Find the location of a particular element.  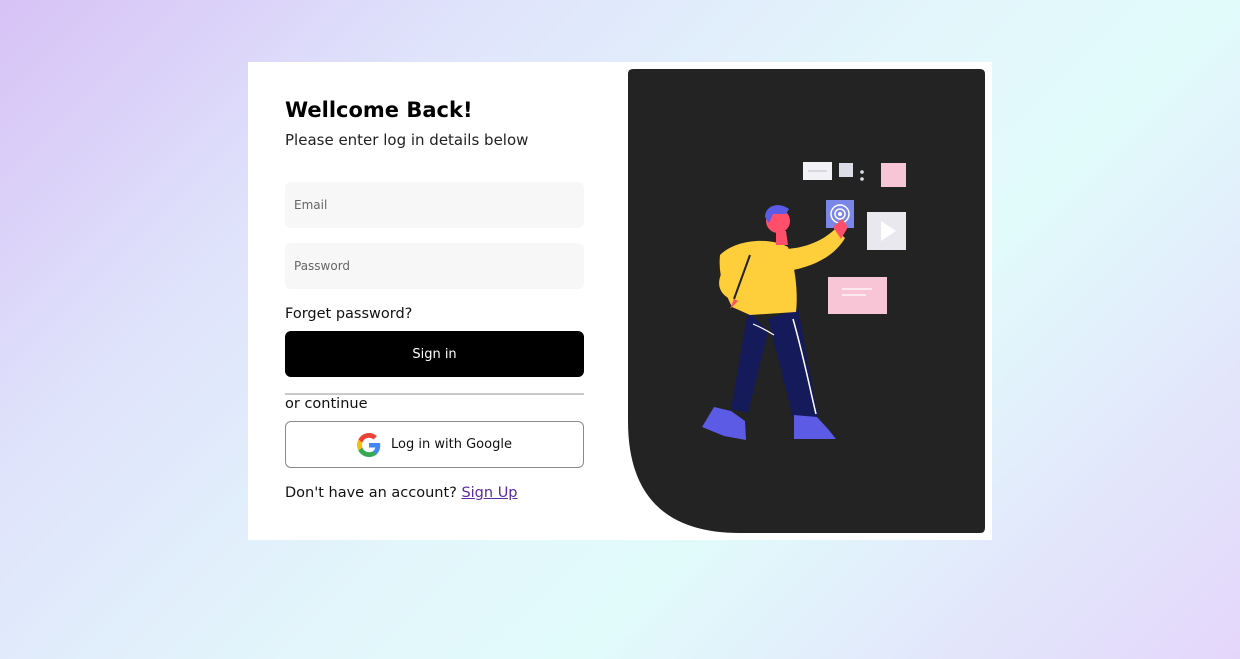

widget-small-square-icon is located at coordinates (846, 170).